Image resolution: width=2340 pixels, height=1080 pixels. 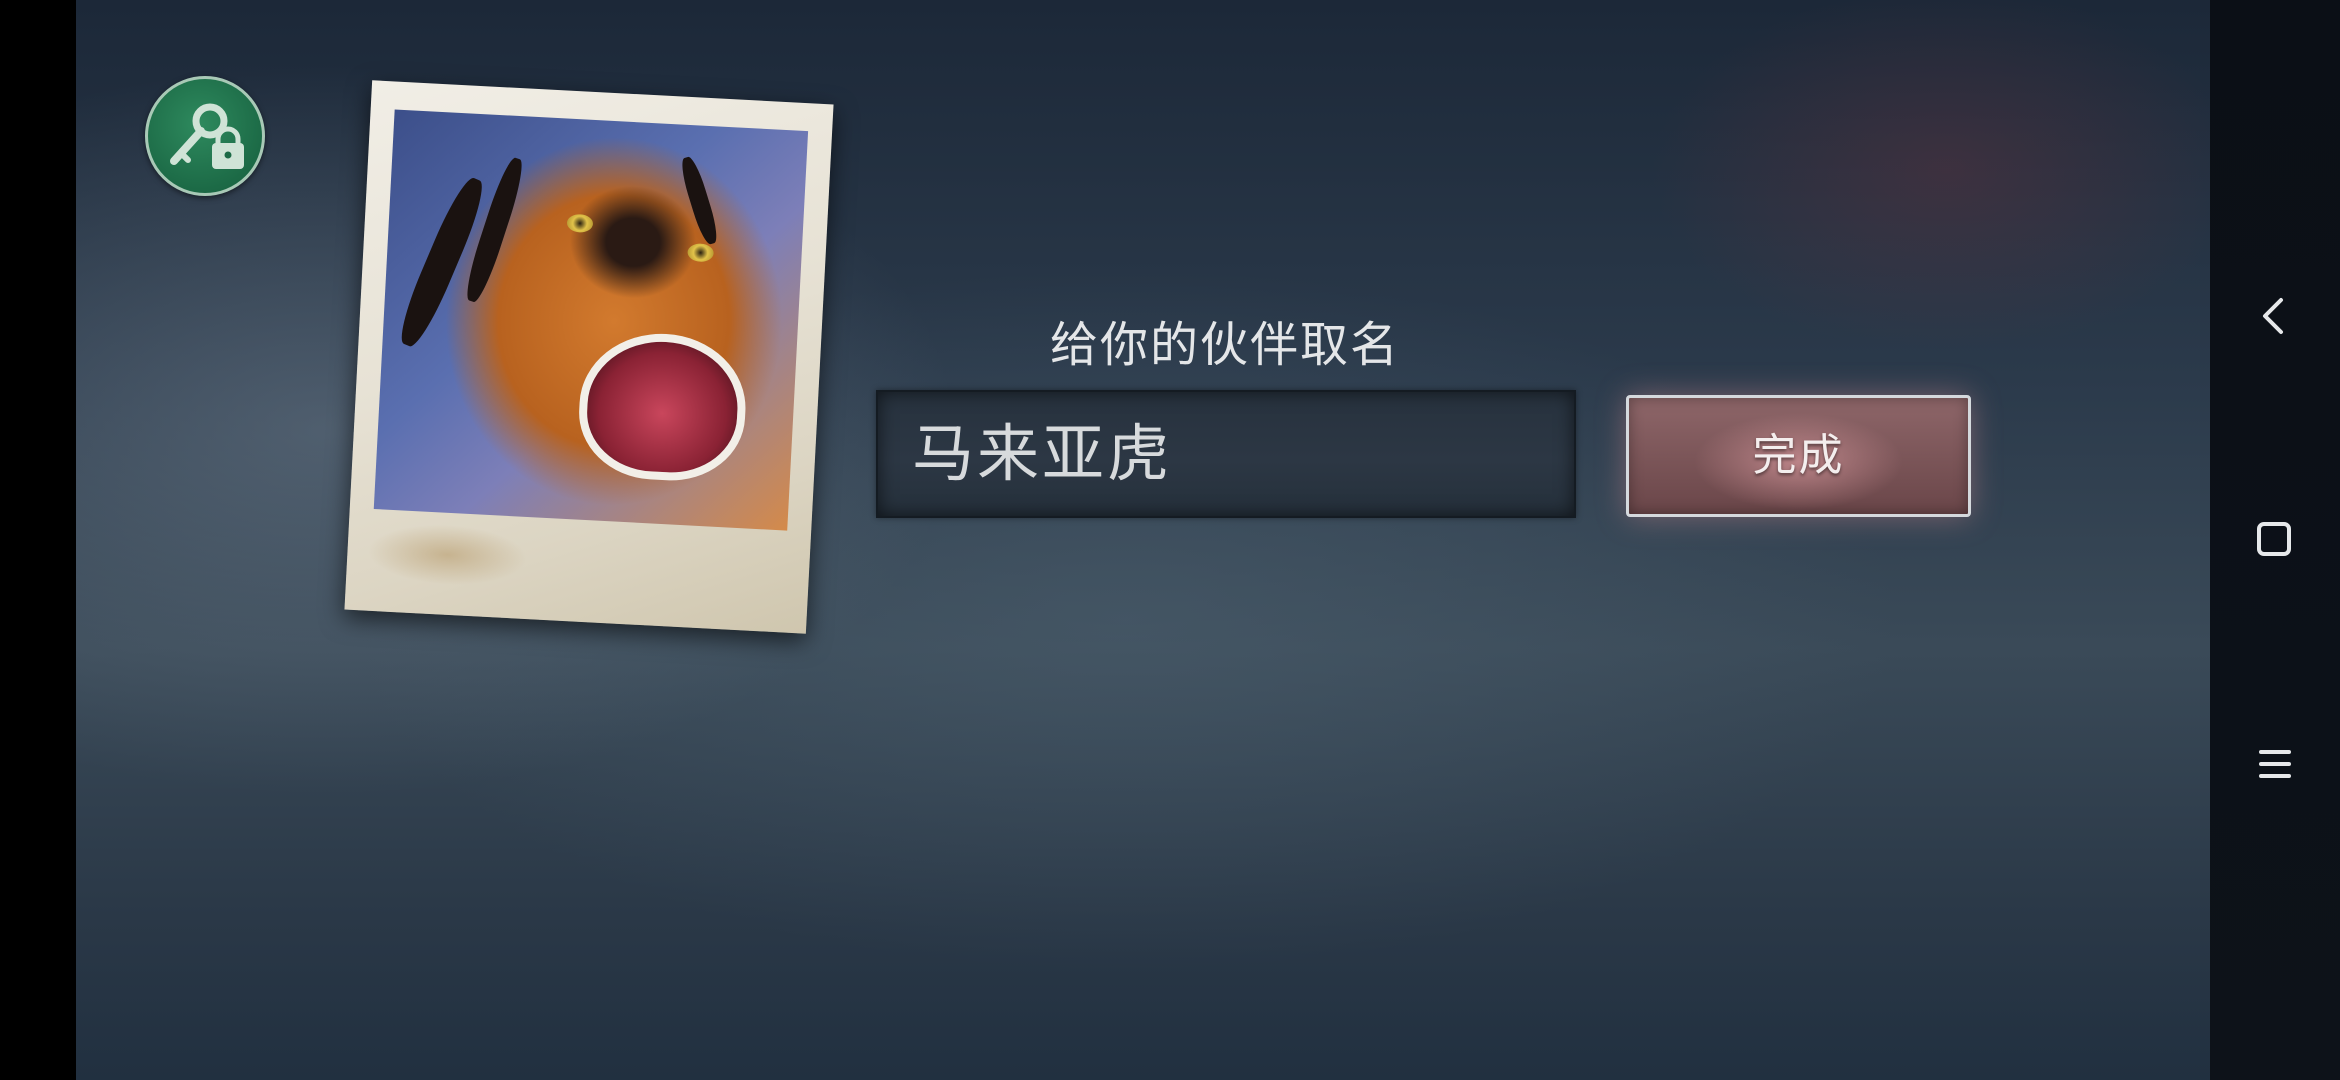 I want to click on companion-photo, so click(x=589, y=357).